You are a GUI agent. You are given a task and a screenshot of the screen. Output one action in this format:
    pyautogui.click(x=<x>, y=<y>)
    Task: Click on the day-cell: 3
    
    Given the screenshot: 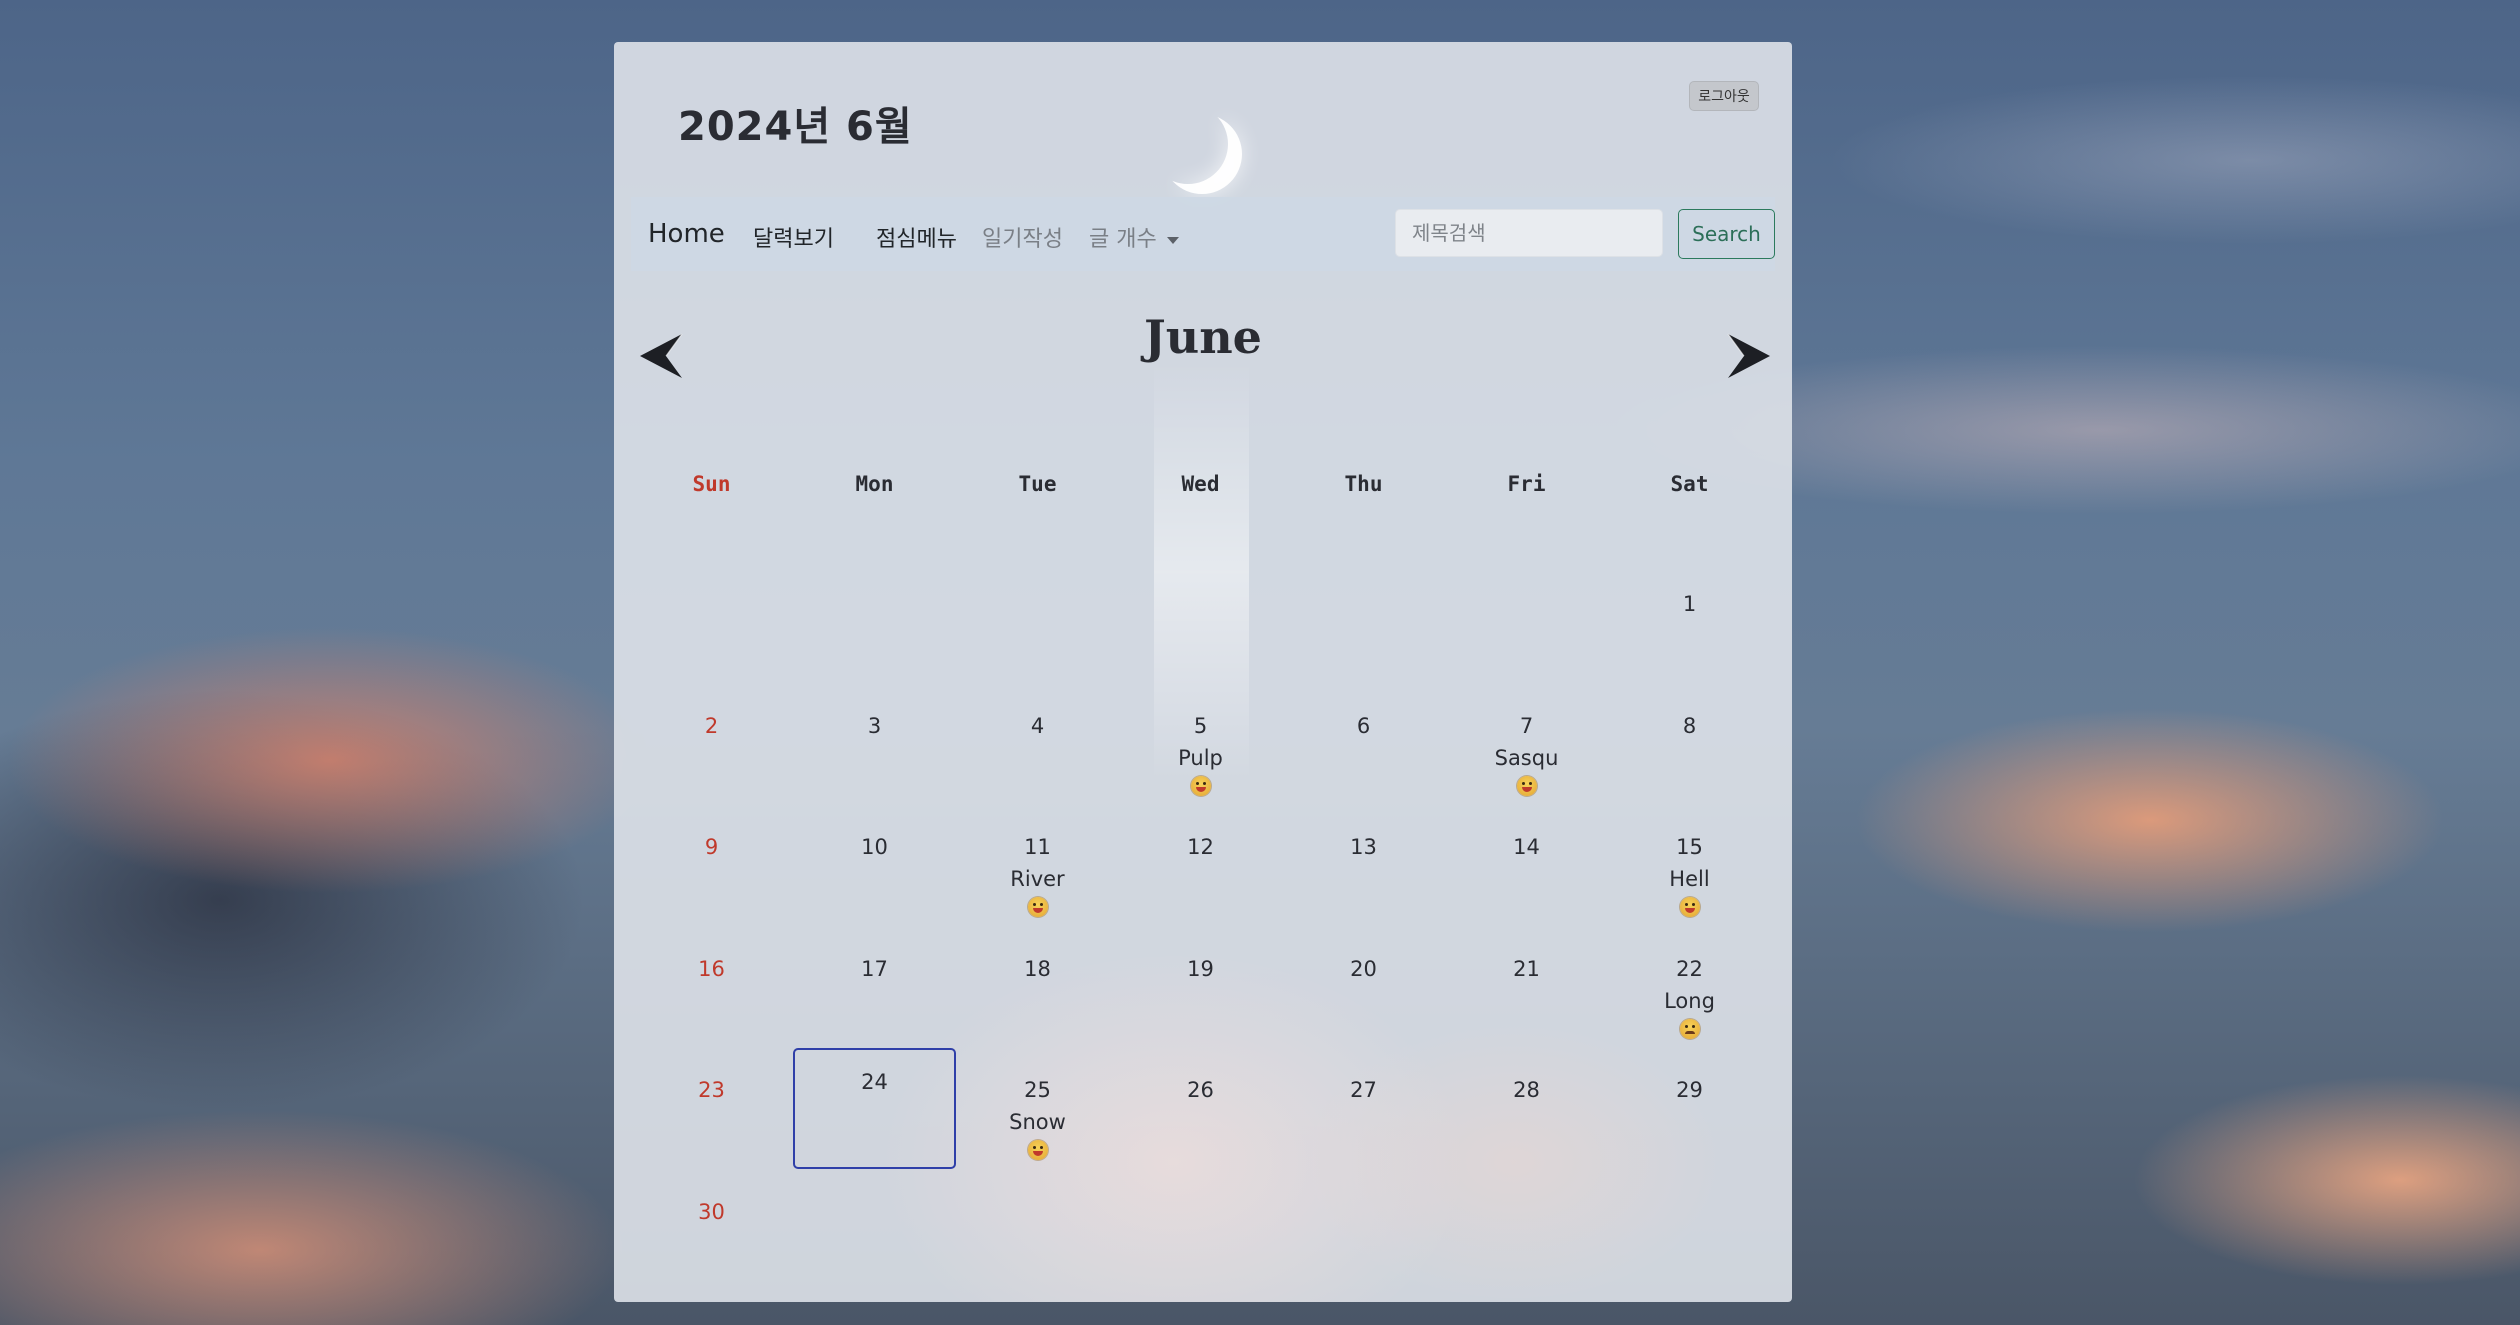 What is the action you would take?
    pyautogui.click(x=874, y=744)
    